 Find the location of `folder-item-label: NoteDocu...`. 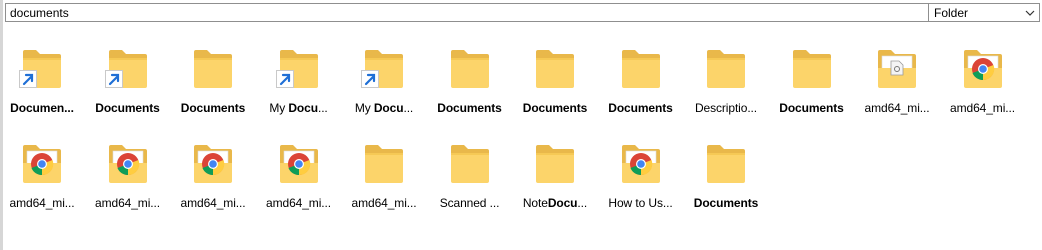

folder-item-label: NoteDocu... is located at coordinates (555, 203).